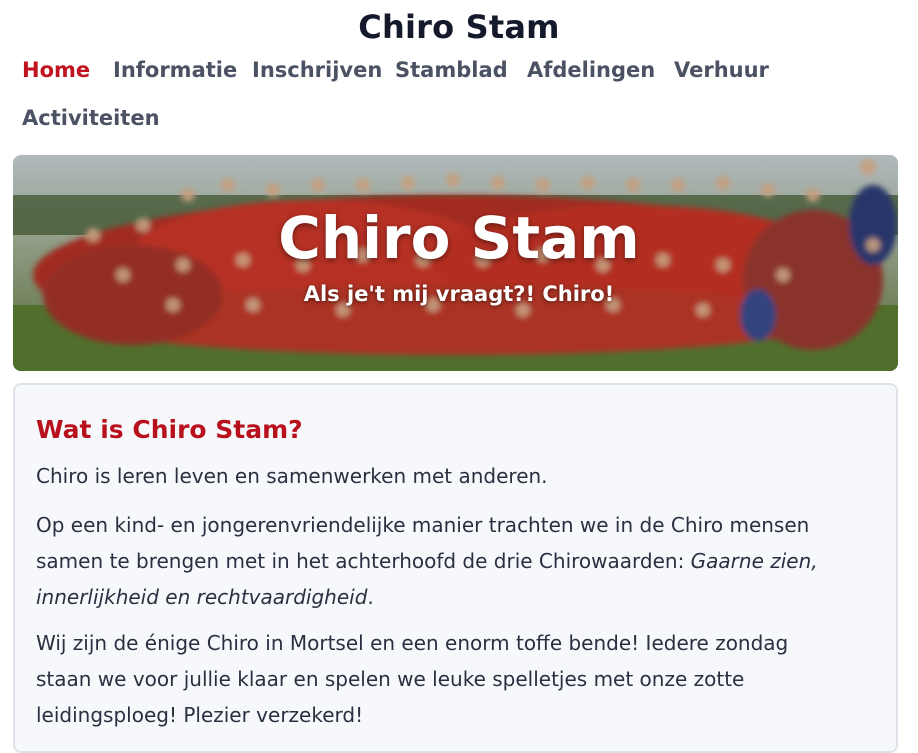 This screenshot has height=753, width=918. I want to click on chirowaarden-emphasis: innerlijkheid en rechtvaardigheid, so click(202, 597).